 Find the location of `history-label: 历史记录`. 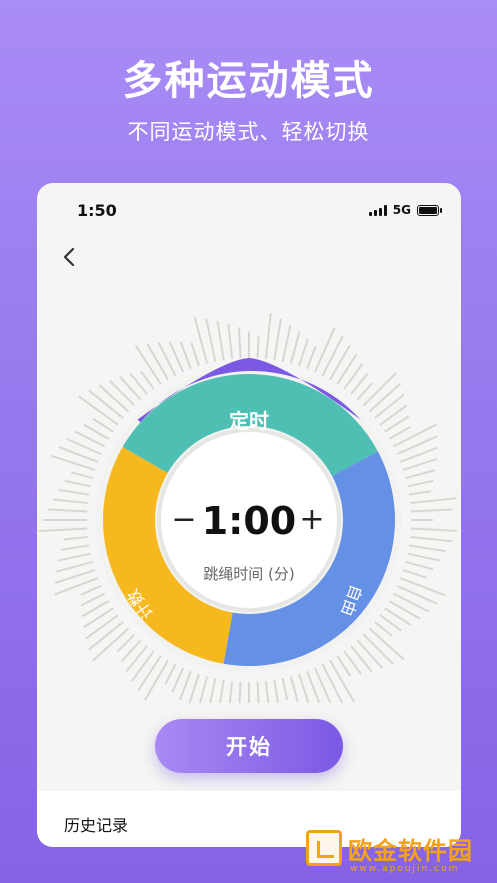

history-label: 历史记录 is located at coordinates (96, 824).